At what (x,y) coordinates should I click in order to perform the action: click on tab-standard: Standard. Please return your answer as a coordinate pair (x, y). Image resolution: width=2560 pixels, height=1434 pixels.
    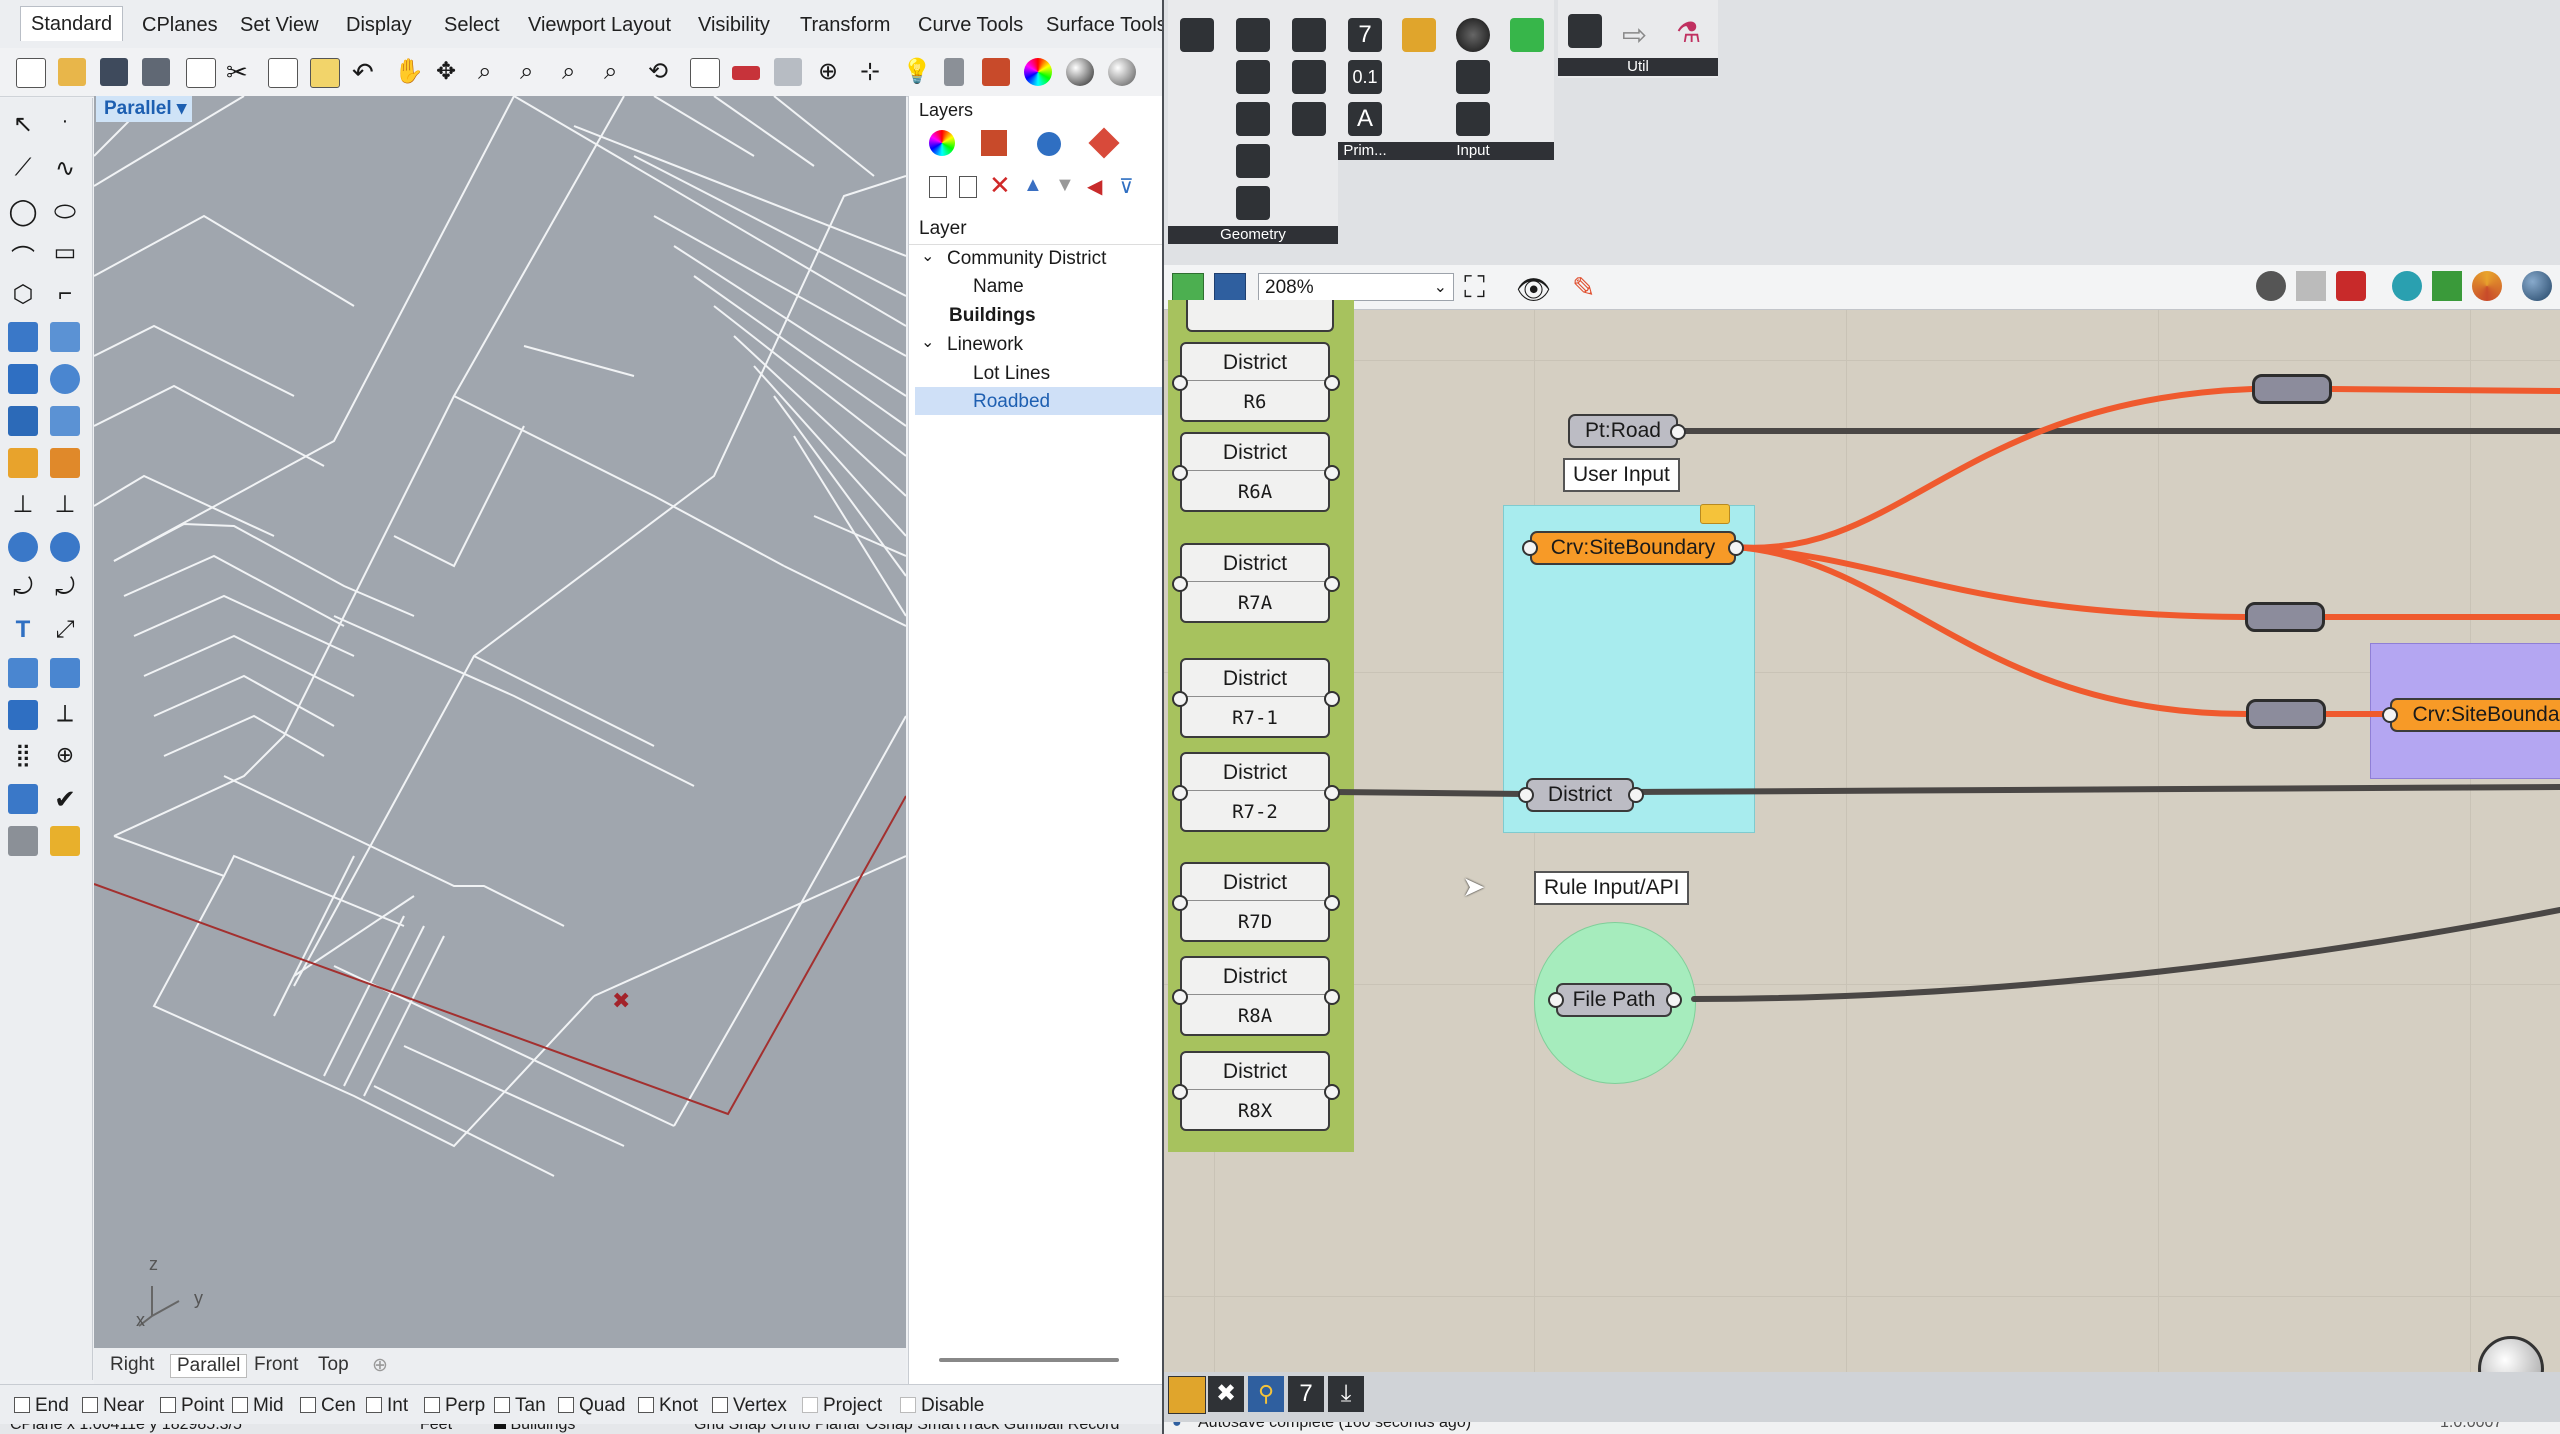
    Looking at the image, I should click on (72, 23).